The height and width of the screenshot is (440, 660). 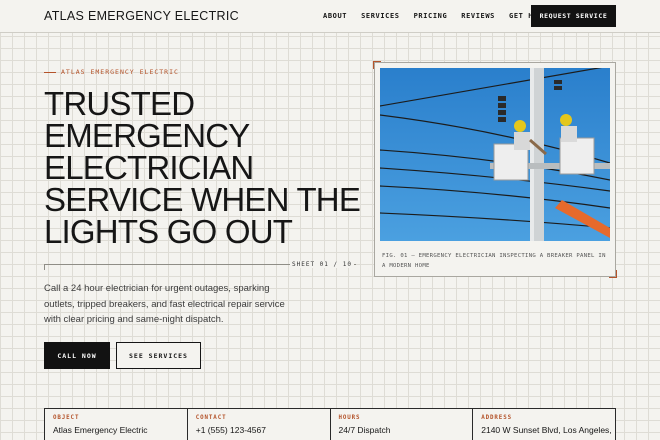 I want to click on photo-illustration, so click(x=495, y=154).